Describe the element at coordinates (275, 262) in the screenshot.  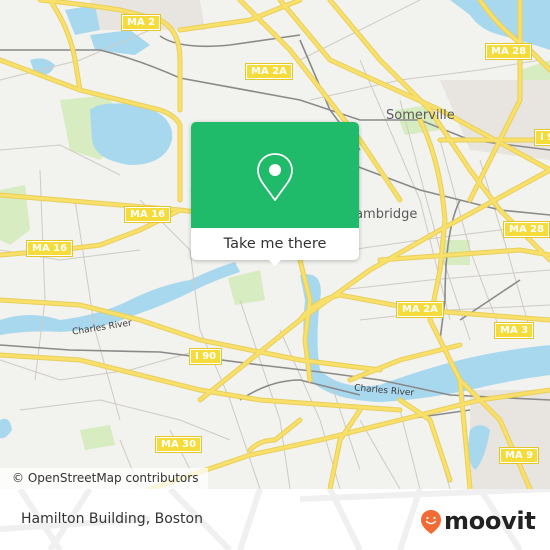
I see `popup-pointer` at that location.